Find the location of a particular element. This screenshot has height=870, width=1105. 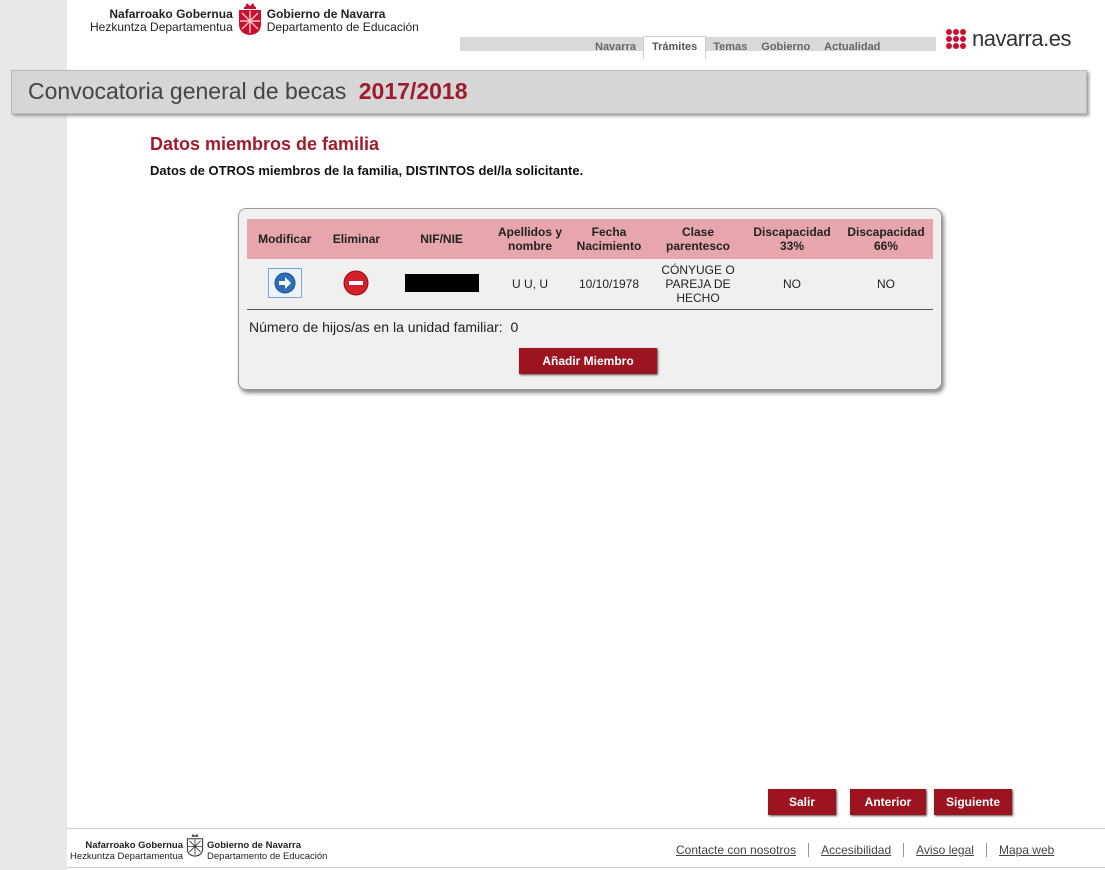

edit-arrow-icon is located at coordinates (284, 282).